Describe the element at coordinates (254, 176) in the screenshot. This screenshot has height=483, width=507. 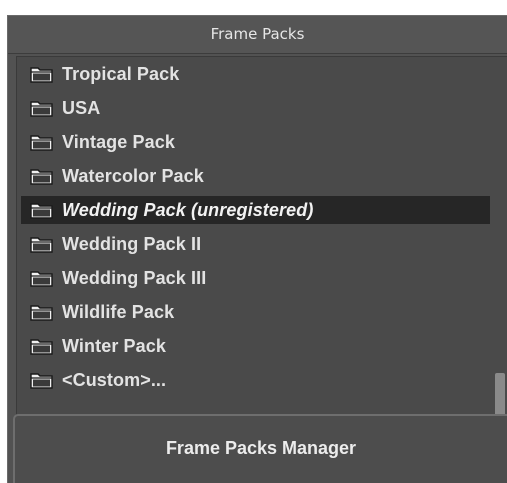
I see `list-item: Watercolor Pack` at that location.